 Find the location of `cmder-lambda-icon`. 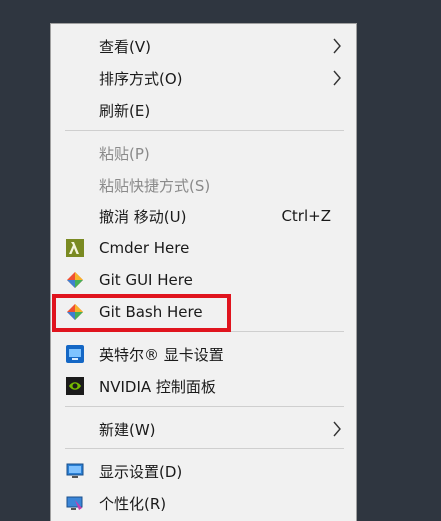

cmder-lambda-icon is located at coordinates (75, 248).